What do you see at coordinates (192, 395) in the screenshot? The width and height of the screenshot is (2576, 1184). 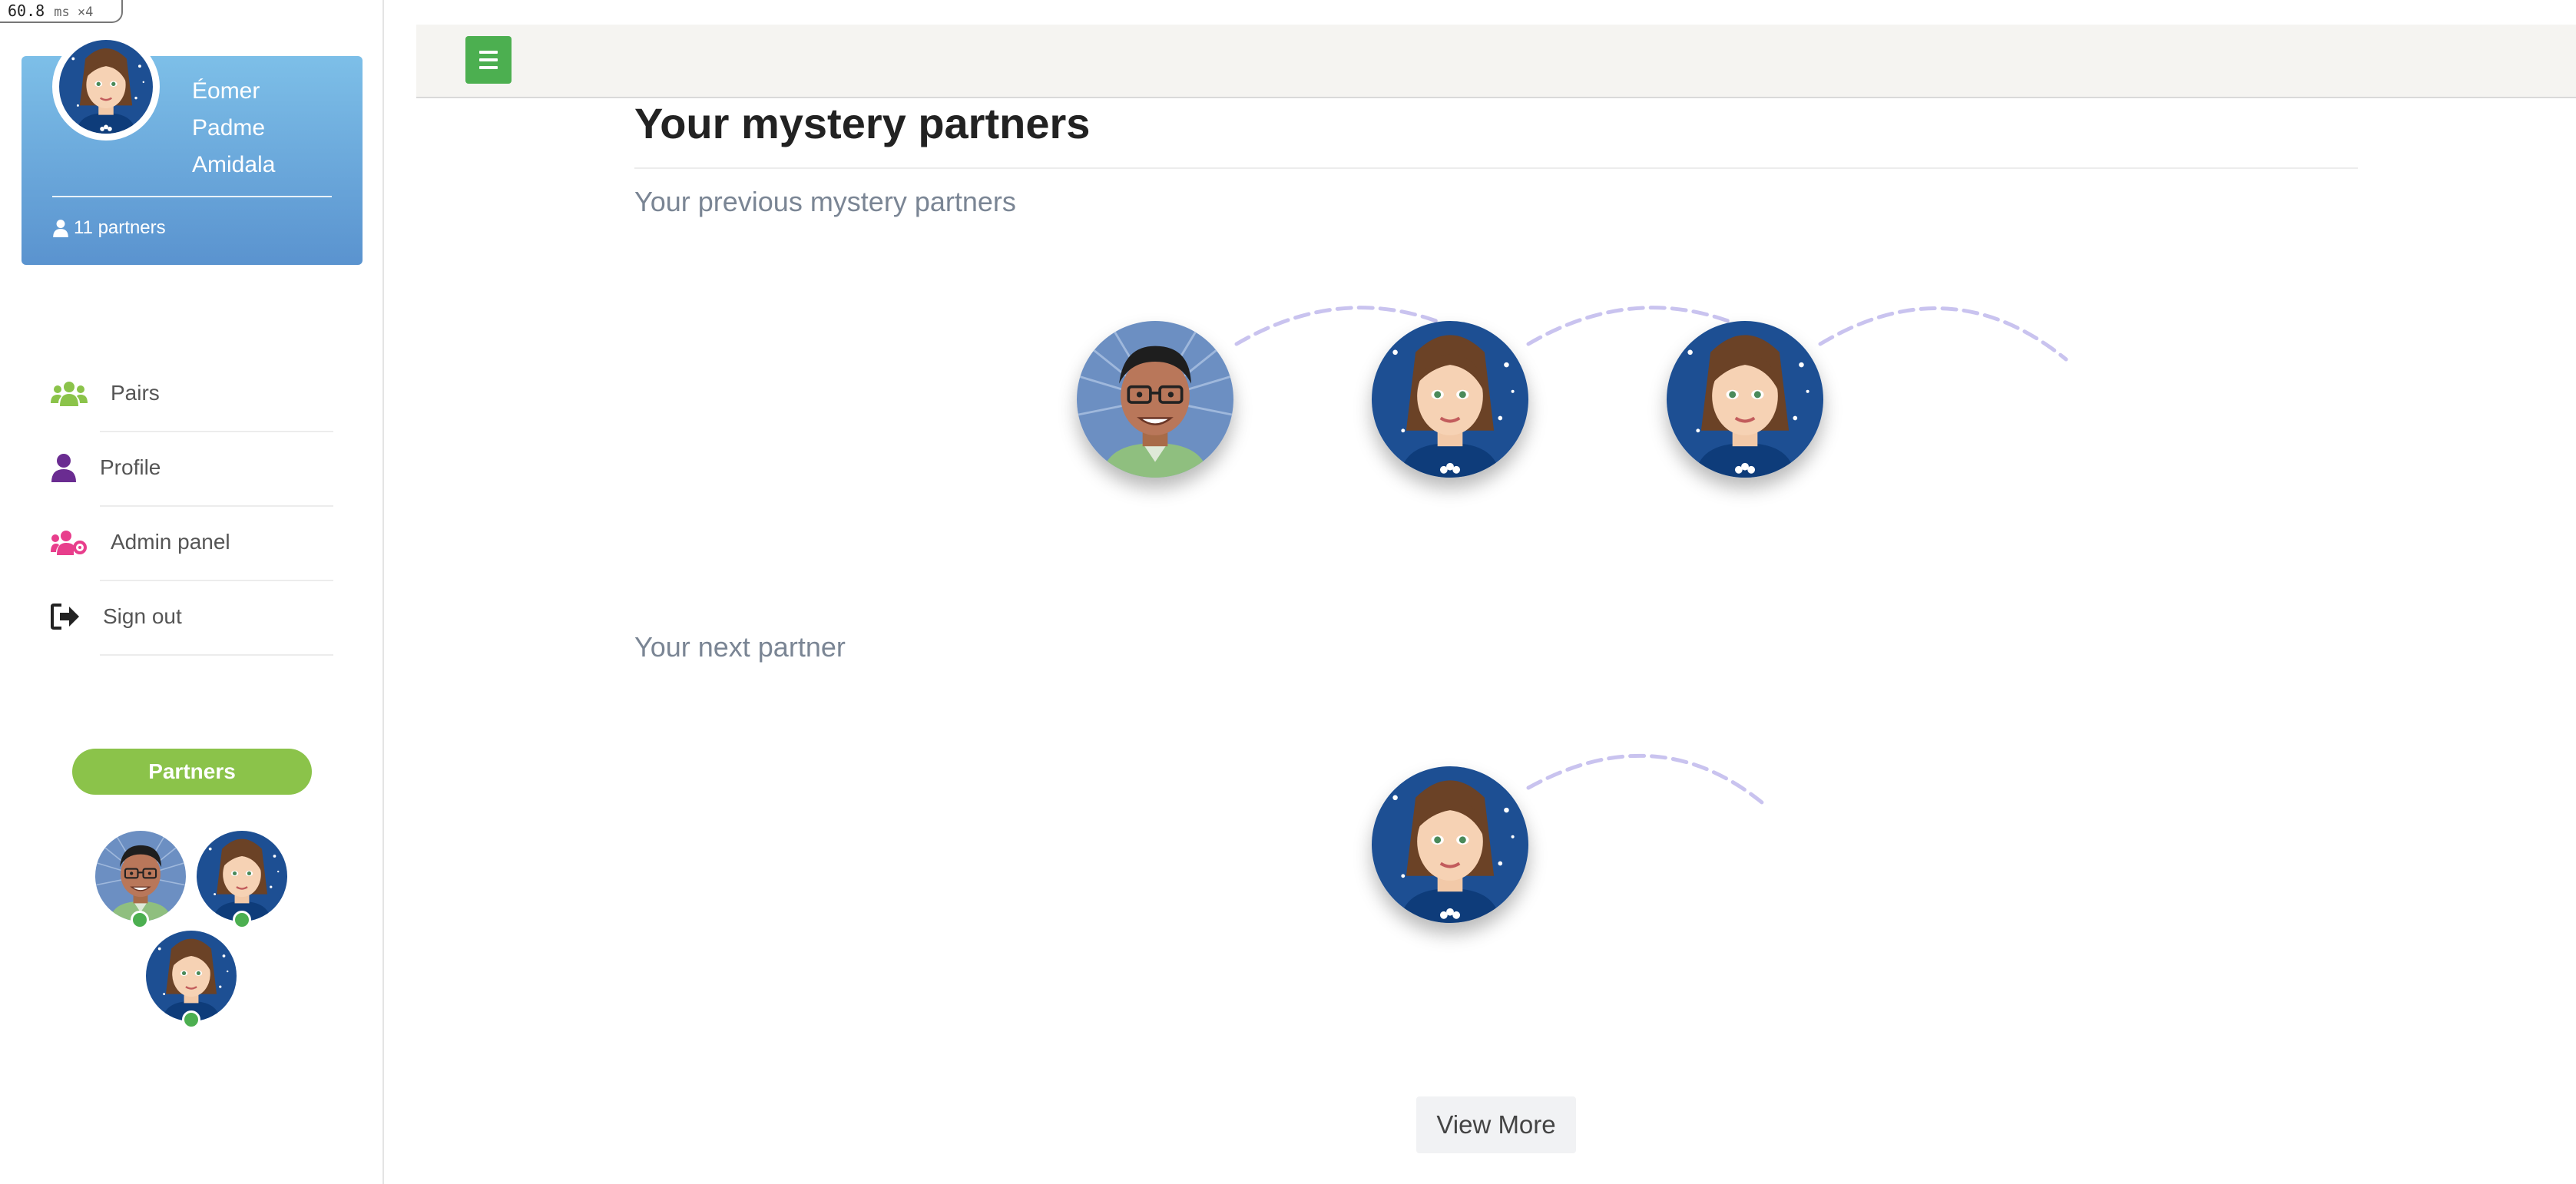 I see `sidebar-item-pairs: Pairs` at bounding box center [192, 395].